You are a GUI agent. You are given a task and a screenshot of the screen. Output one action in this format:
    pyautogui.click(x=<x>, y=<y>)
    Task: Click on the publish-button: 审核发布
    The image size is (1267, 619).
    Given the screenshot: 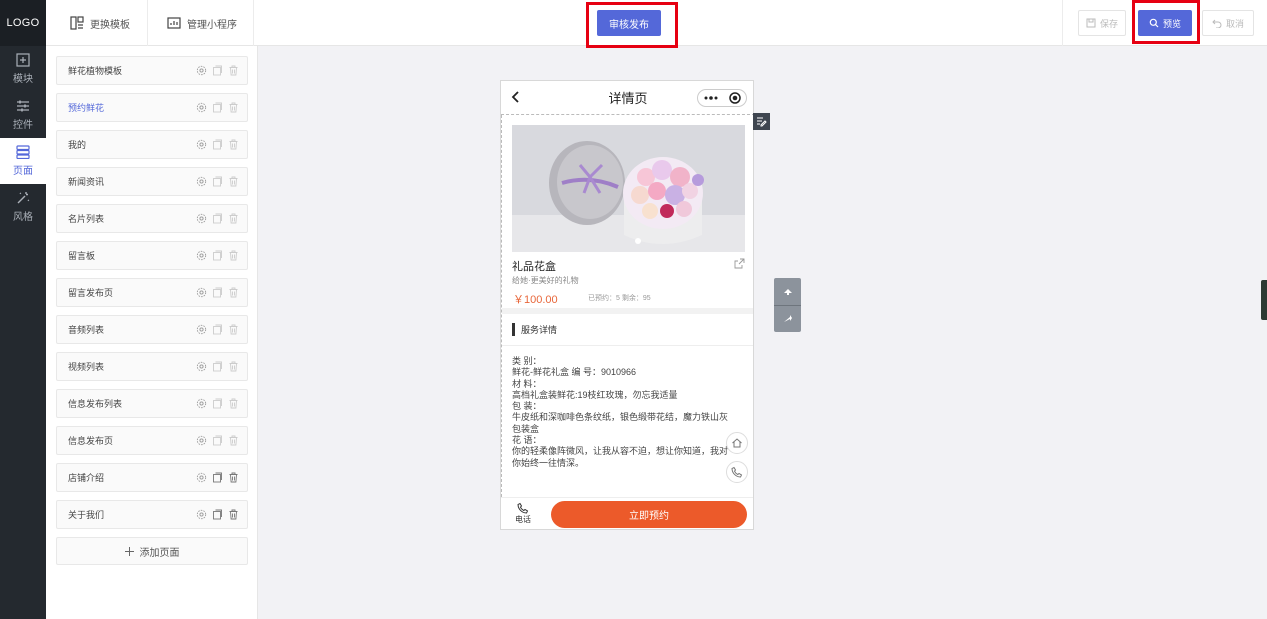 What is the action you would take?
    pyautogui.click(x=629, y=23)
    